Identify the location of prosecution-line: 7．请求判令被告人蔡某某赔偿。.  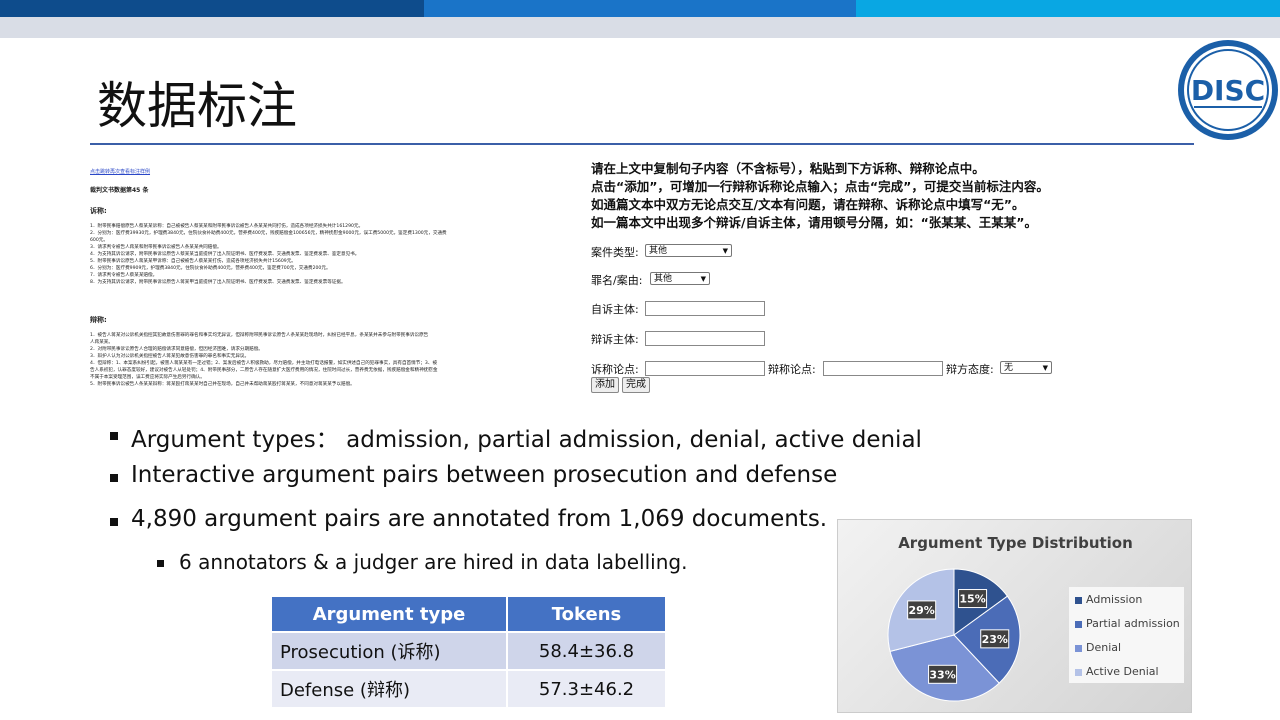
(124, 275).